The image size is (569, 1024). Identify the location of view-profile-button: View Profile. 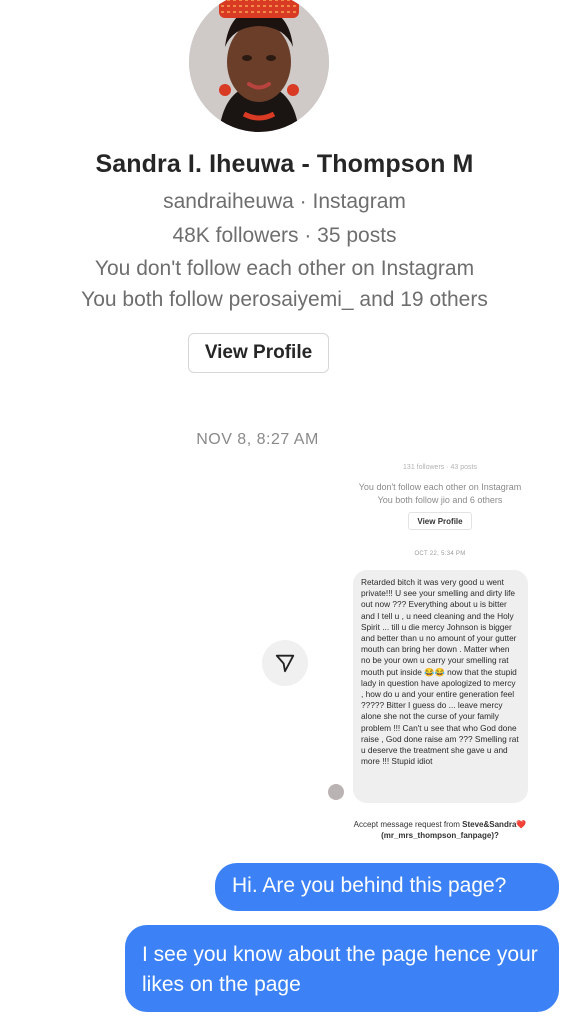
(258, 353).